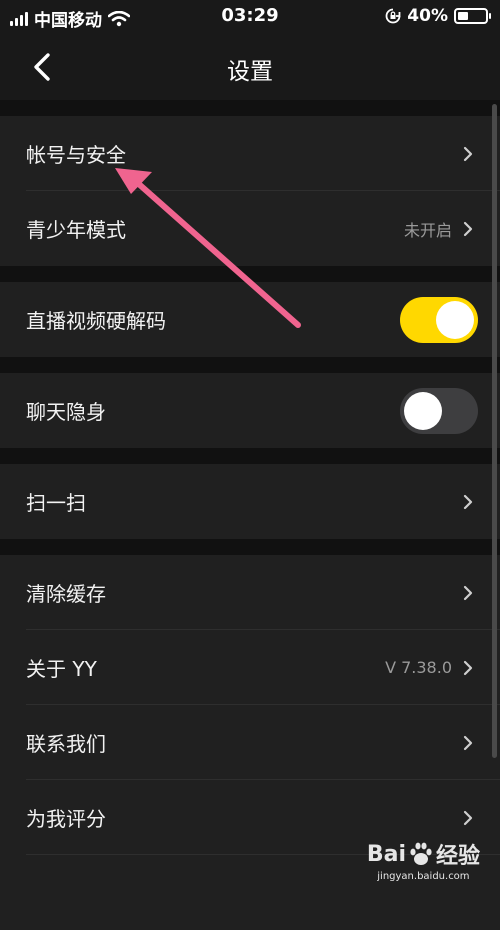 Image resolution: width=500 pixels, height=930 pixels. What do you see at coordinates (427, 16) in the screenshot?
I see `battery-percent: 40%` at bounding box center [427, 16].